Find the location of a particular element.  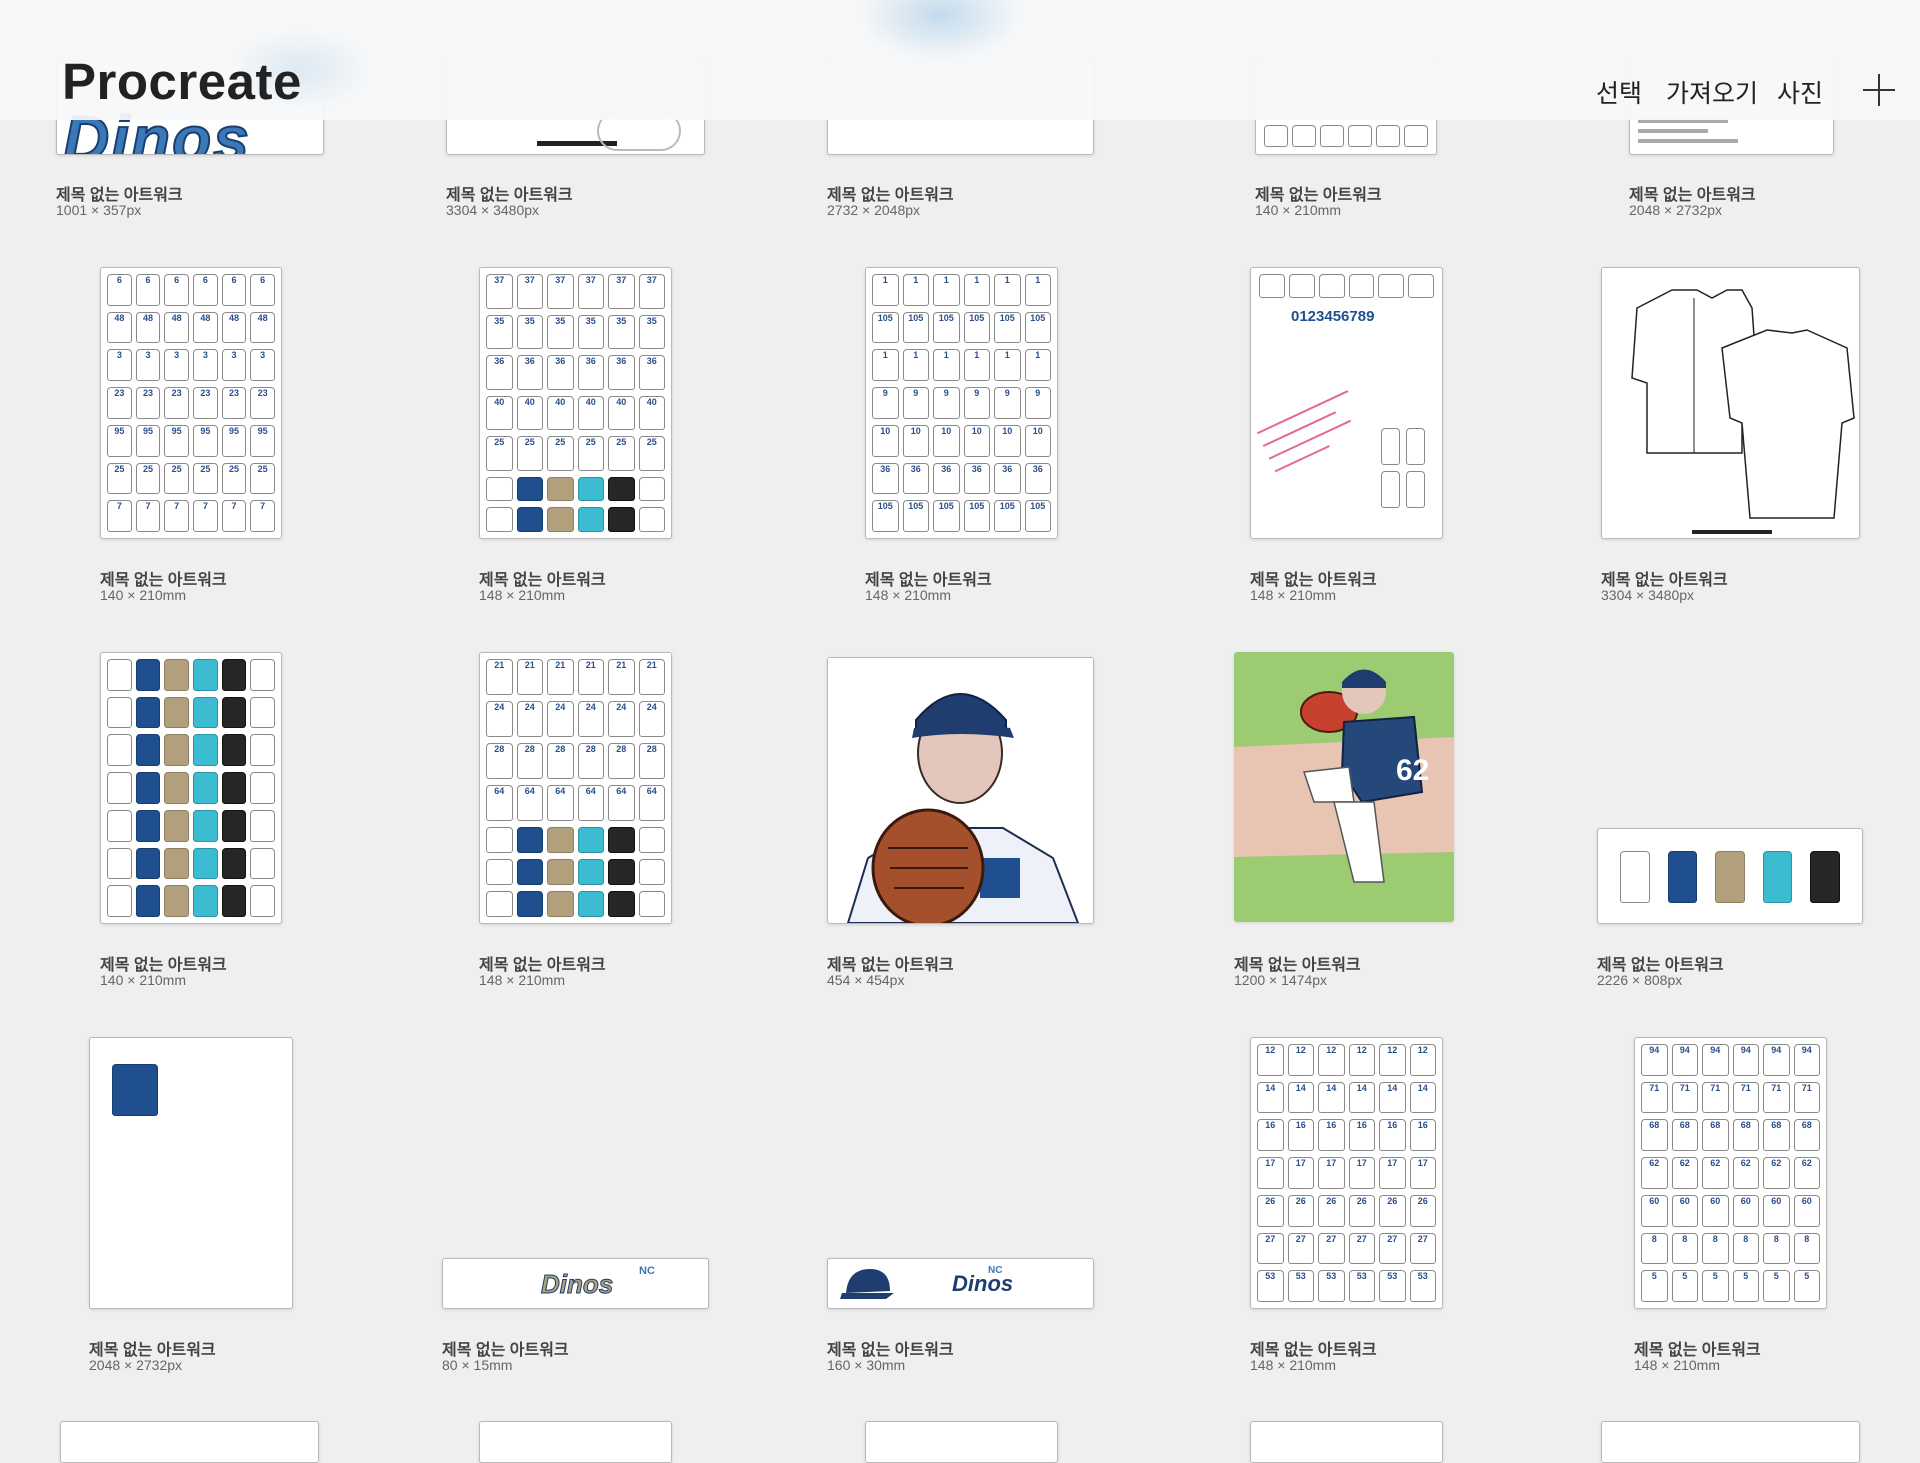

jersey-sticker: 5 is located at coordinates (1745, 1286).